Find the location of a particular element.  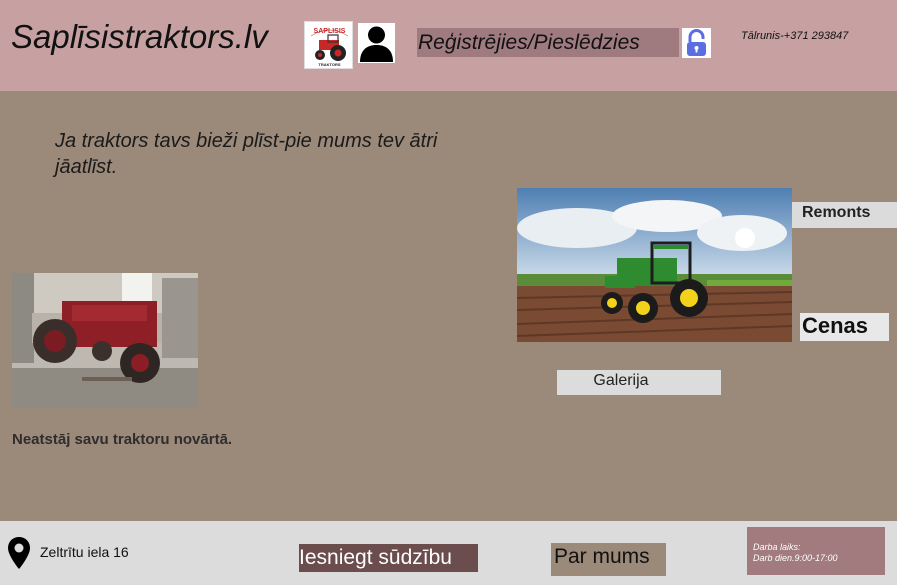

address: Zeltrītu iela 16 is located at coordinates (84, 552).